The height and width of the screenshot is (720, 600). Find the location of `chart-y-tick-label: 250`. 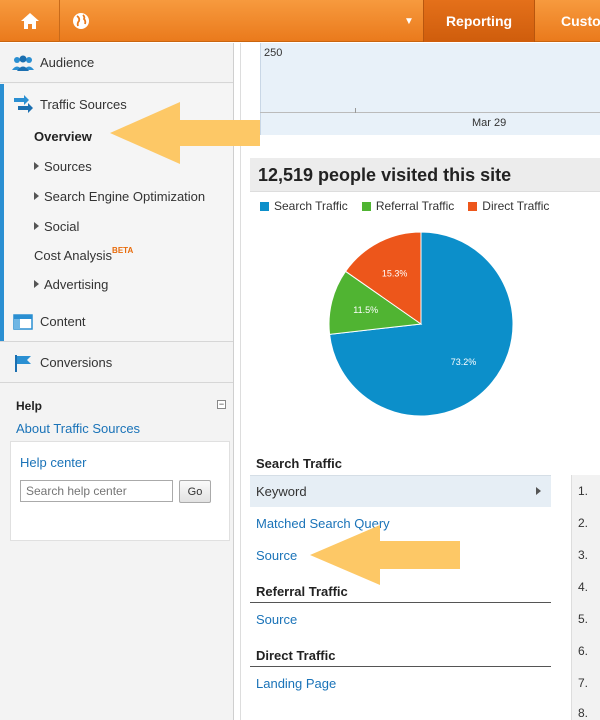

chart-y-tick-label: 250 is located at coordinates (273, 53).